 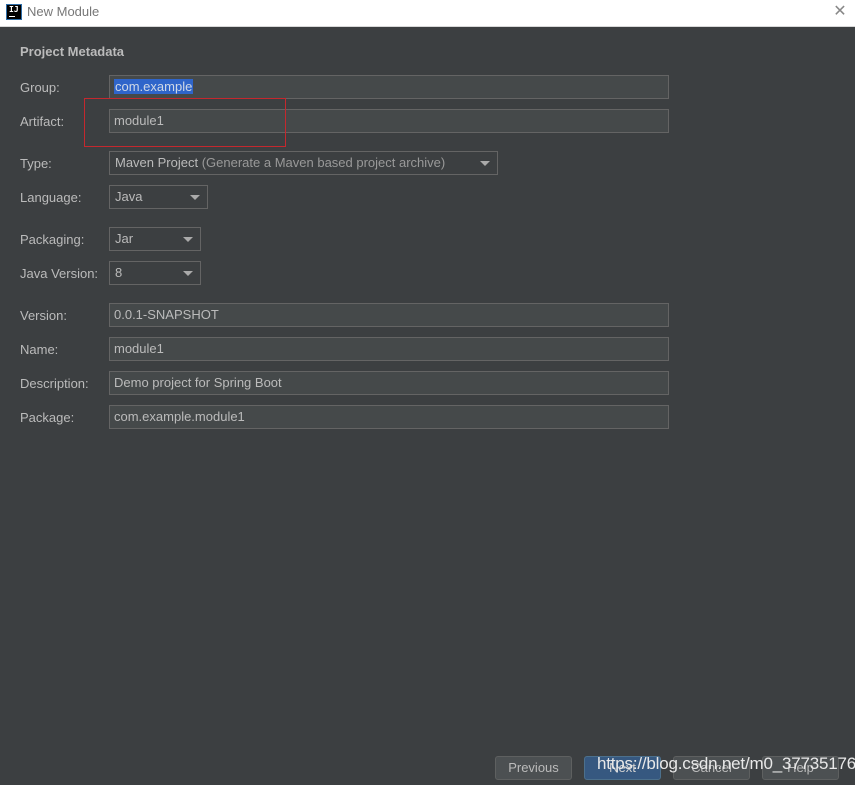 What do you see at coordinates (323, 162) in the screenshot?
I see `type-hint: (Generate a Maven based project archive)` at bounding box center [323, 162].